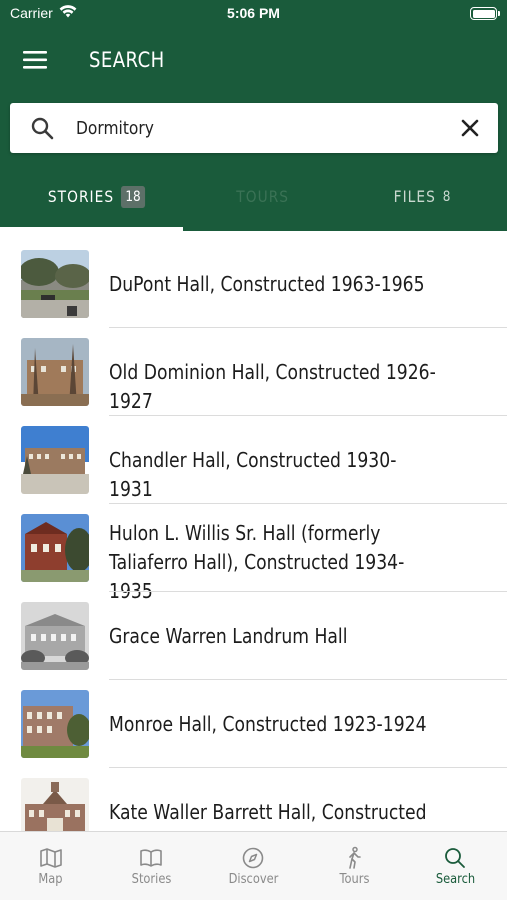  I want to click on results-tabs: STORIES 18 TOURS FILES 8, so click(253, 199).